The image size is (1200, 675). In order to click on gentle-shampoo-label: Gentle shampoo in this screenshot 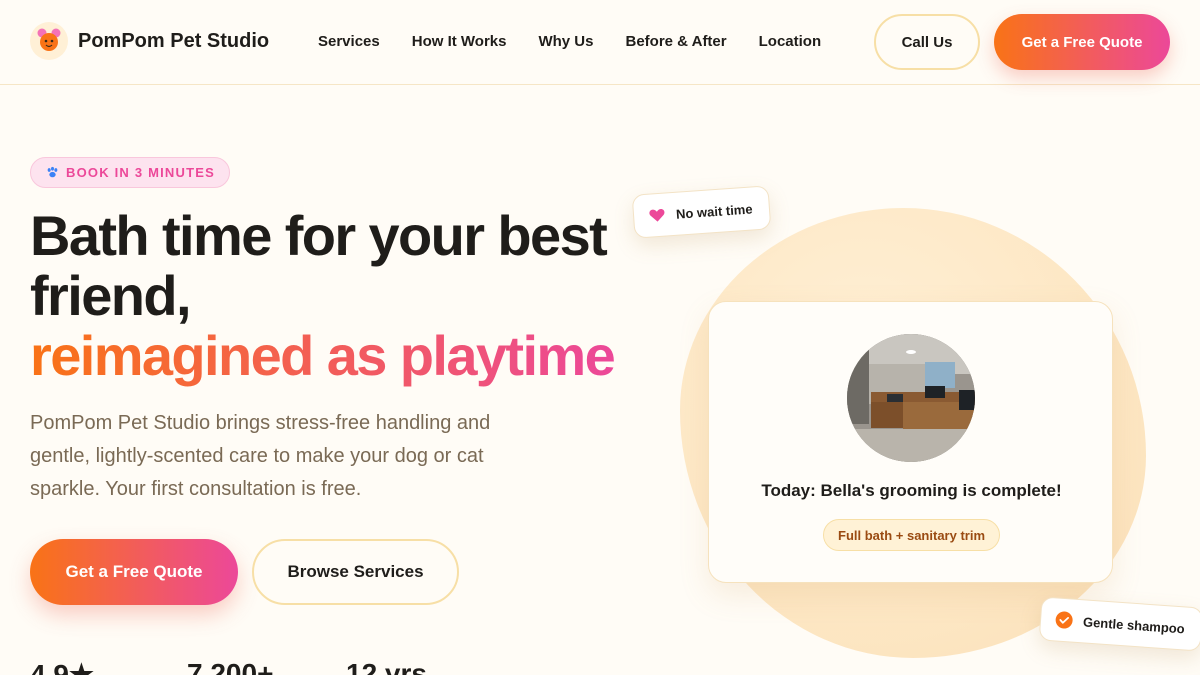, I will do `click(1134, 624)`.